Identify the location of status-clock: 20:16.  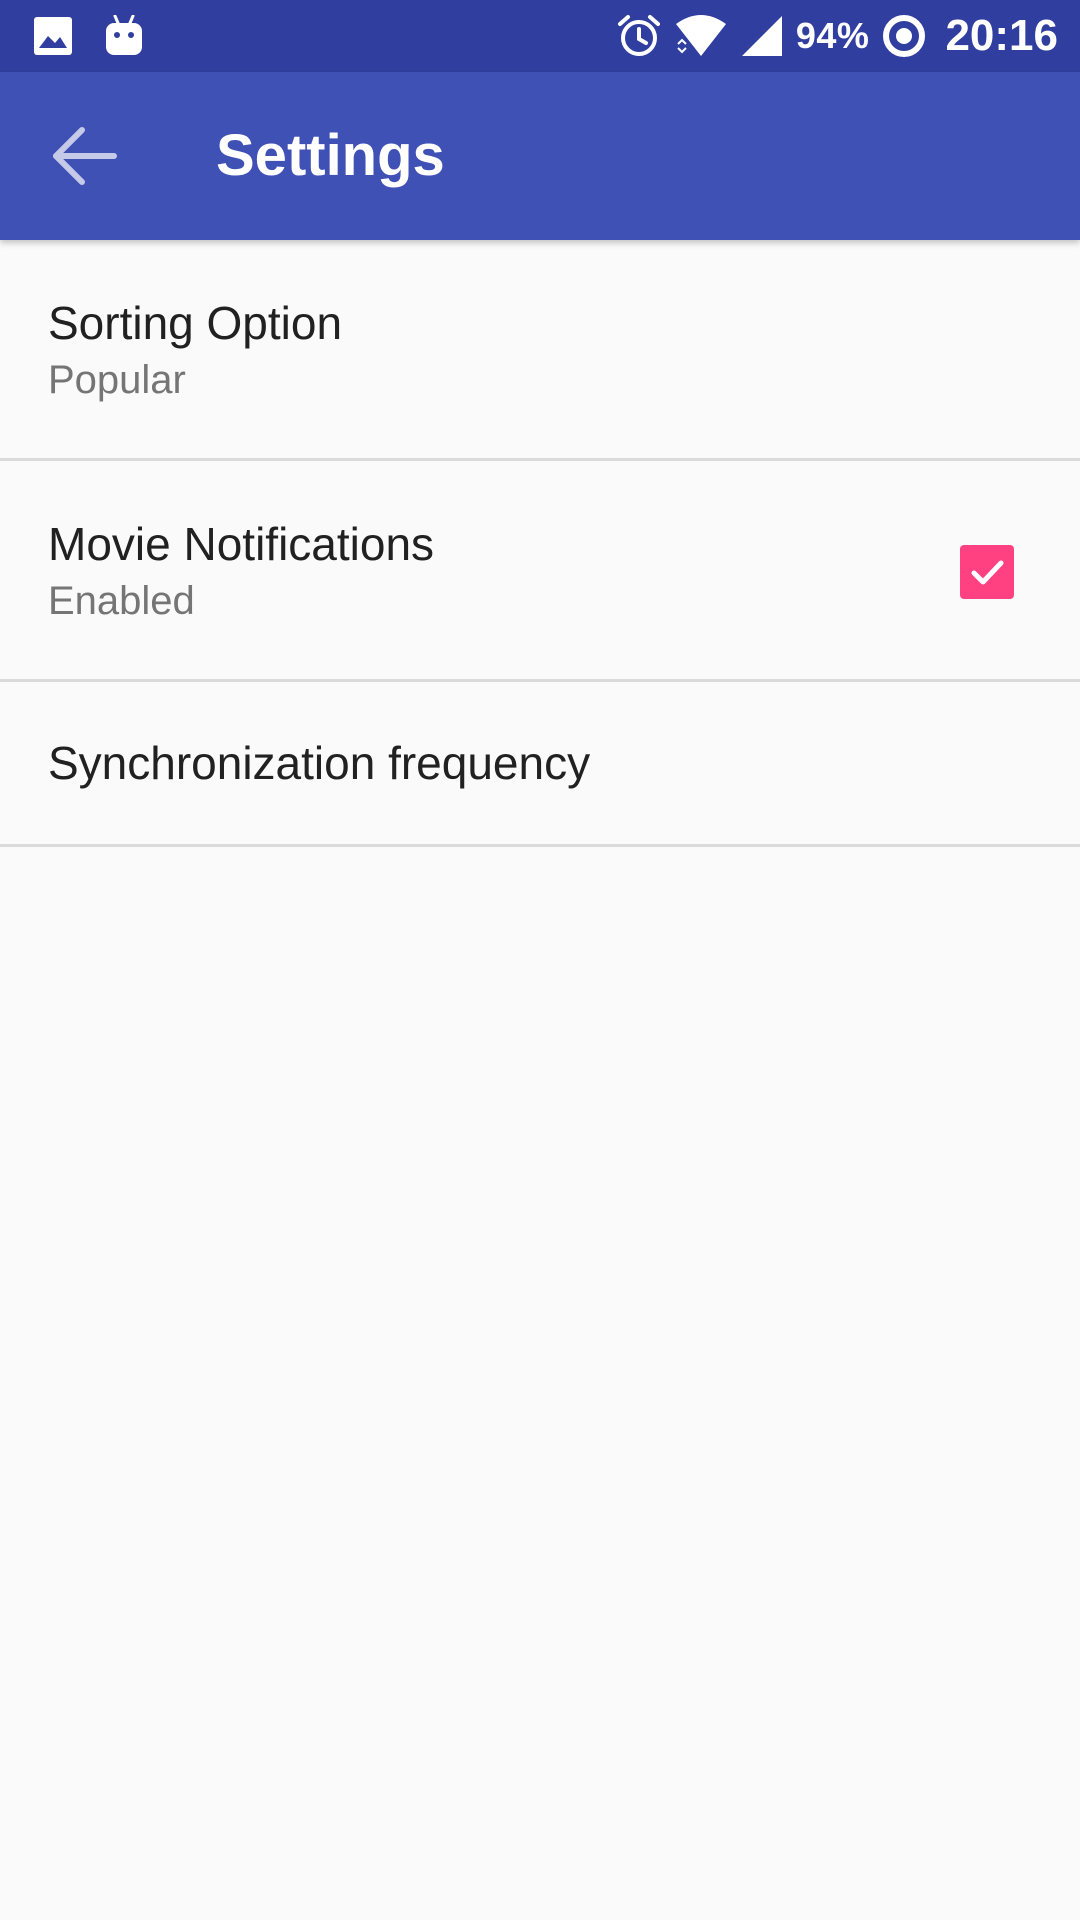
(1001, 35).